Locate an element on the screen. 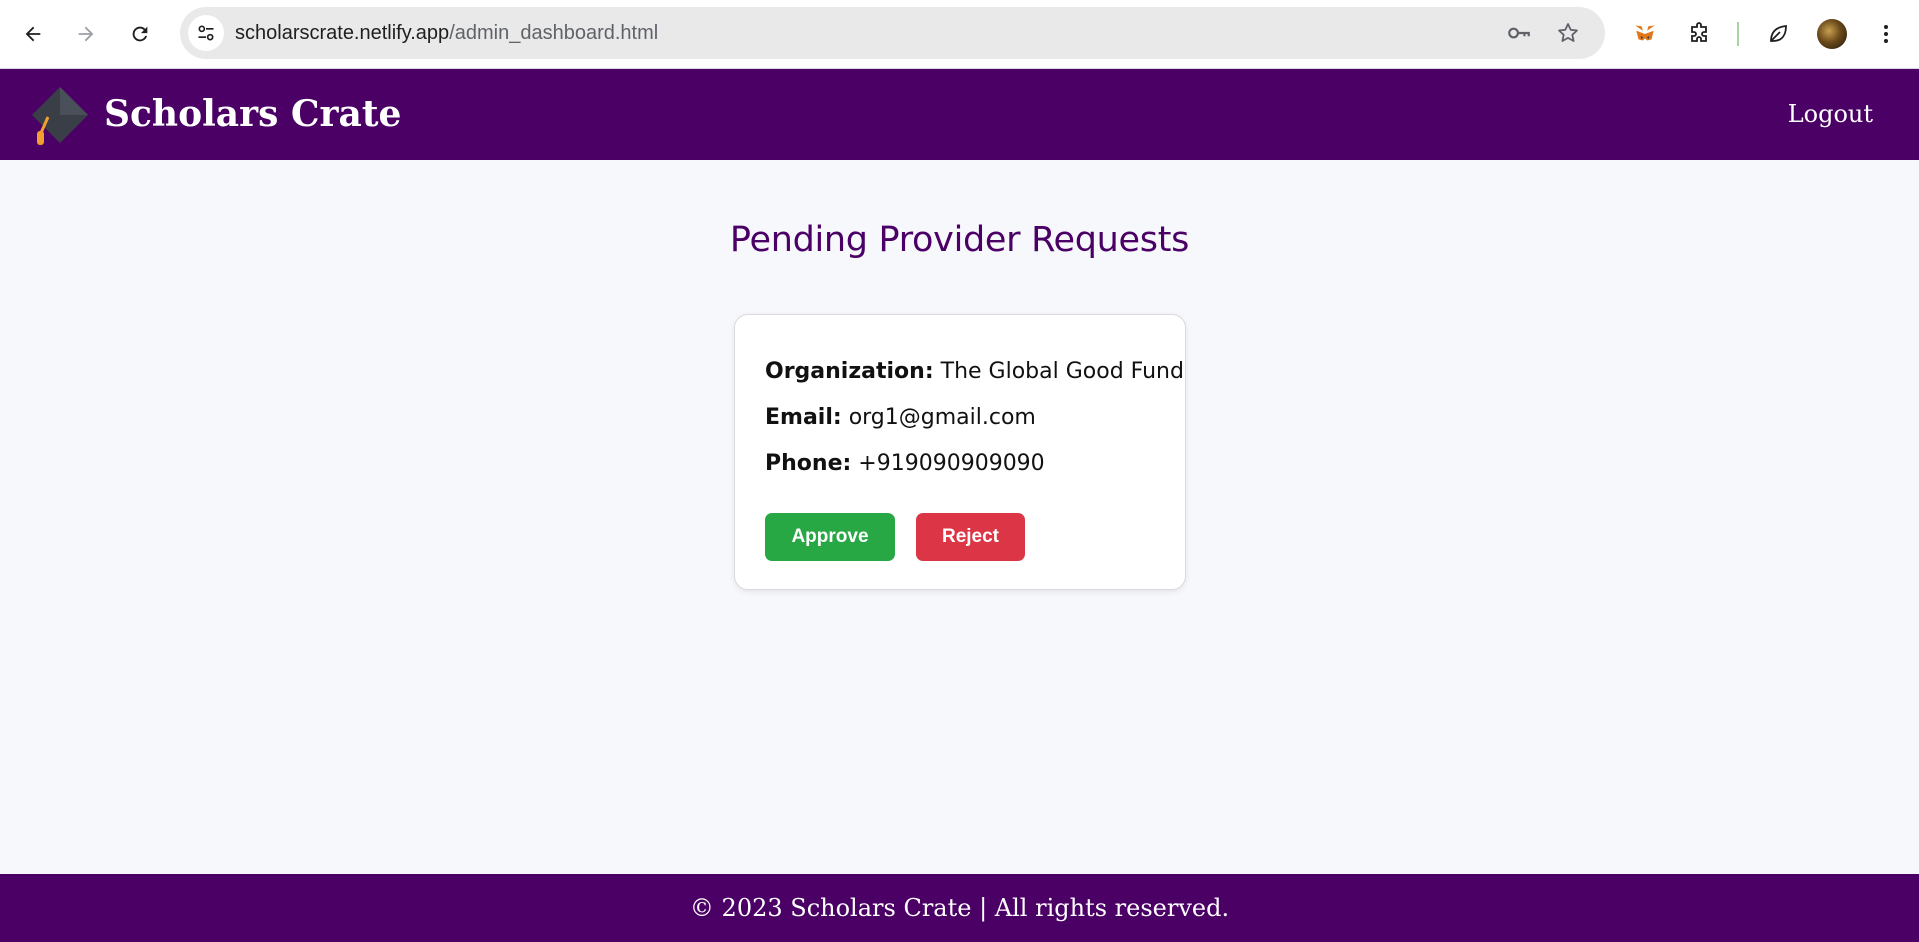 This screenshot has height=942, width=1919. reject-button: Reject is located at coordinates (970, 537).